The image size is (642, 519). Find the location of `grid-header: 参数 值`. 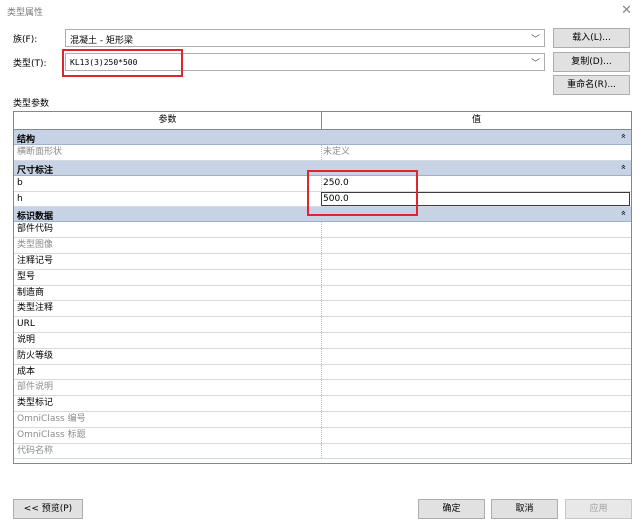

grid-header: 参数 值 is located at coordinates (322, 121).